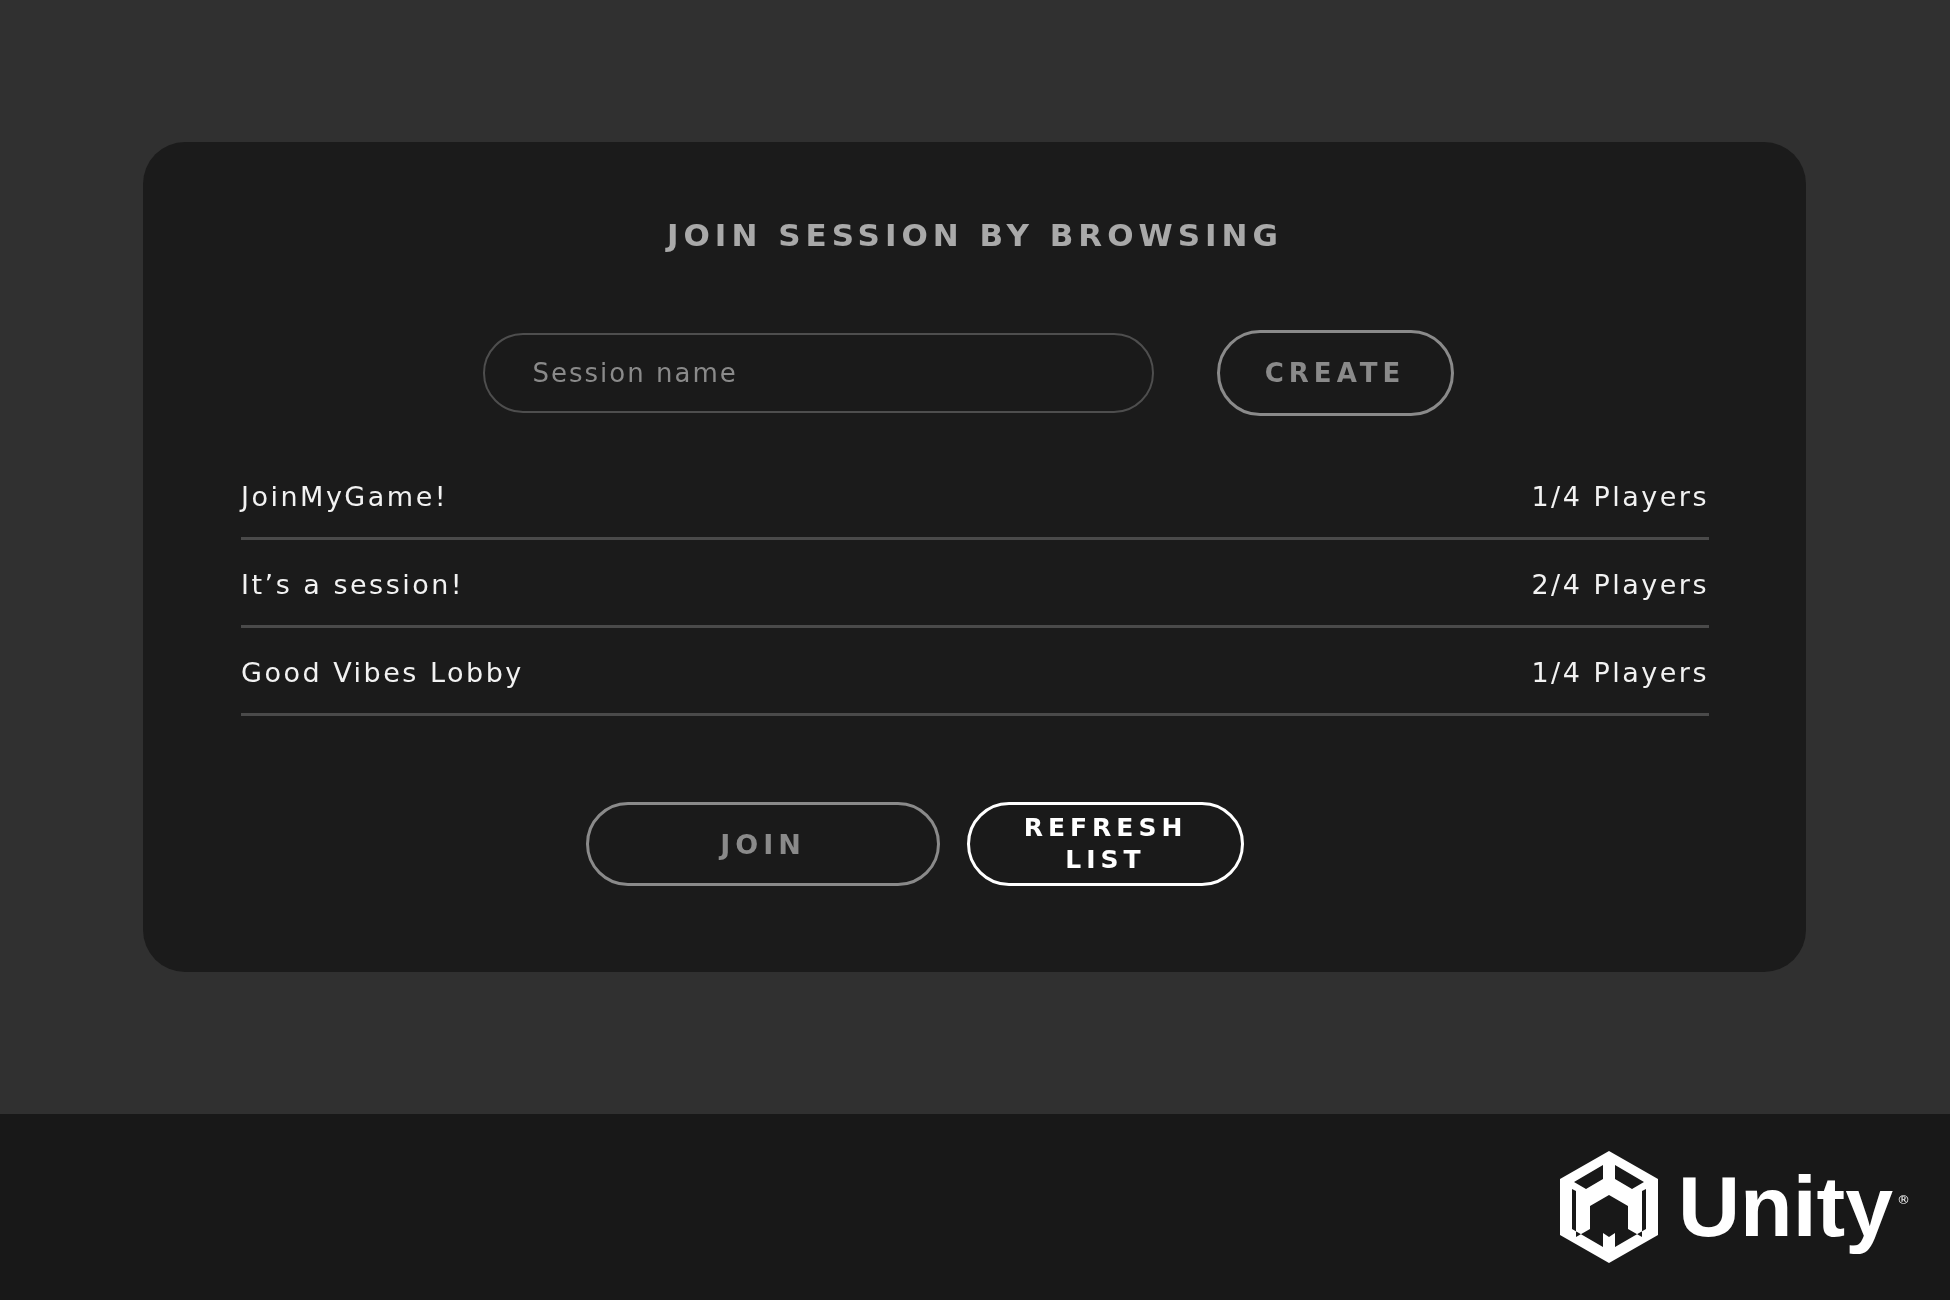  I want to click on panel-title: JOIN SESSION BY BROWSING, so click(975, 235).